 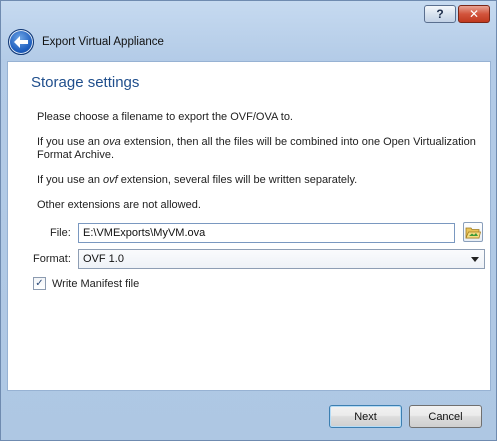 What do you see at coordinates (70, 180) in the screenshot?
I see `ovf-text-prefix: If you use an` at bounding box center [70, 180].